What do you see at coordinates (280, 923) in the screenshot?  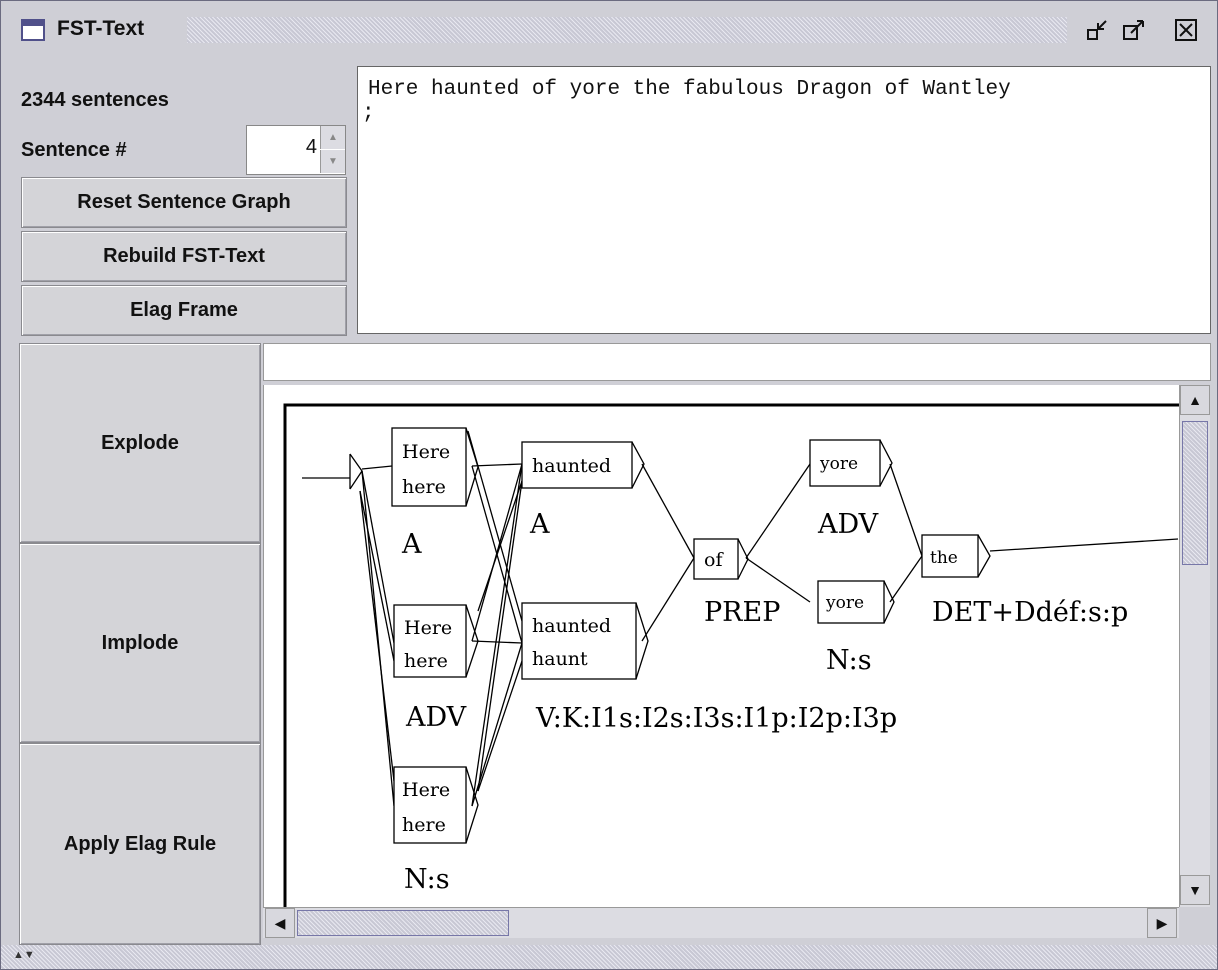 I see `scroll-left-icon: ◀` at bounding box center [280, 923].